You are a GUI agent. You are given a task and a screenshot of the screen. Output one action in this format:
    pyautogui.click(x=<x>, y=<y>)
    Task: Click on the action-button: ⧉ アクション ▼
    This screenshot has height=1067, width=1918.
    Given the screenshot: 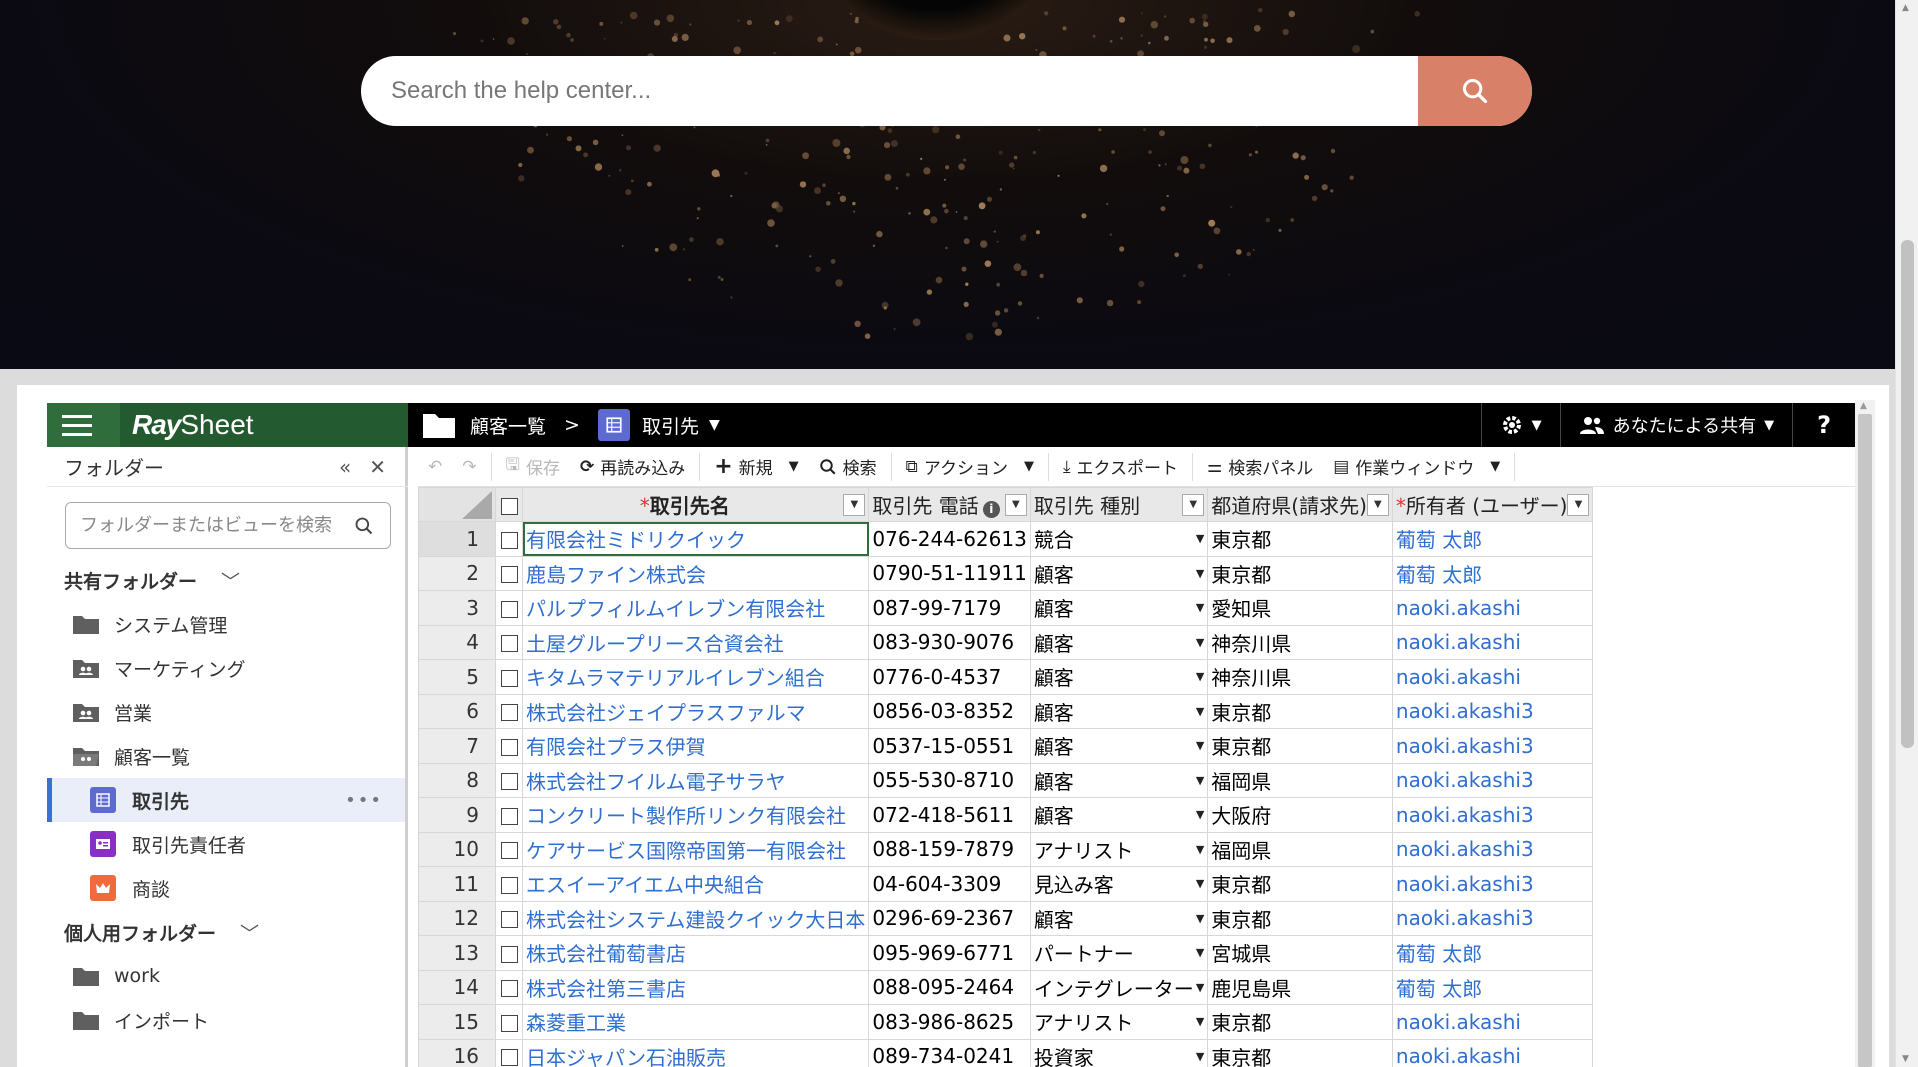 What is the action you would take?
    pyautogui.click(x=970, y=467)
    